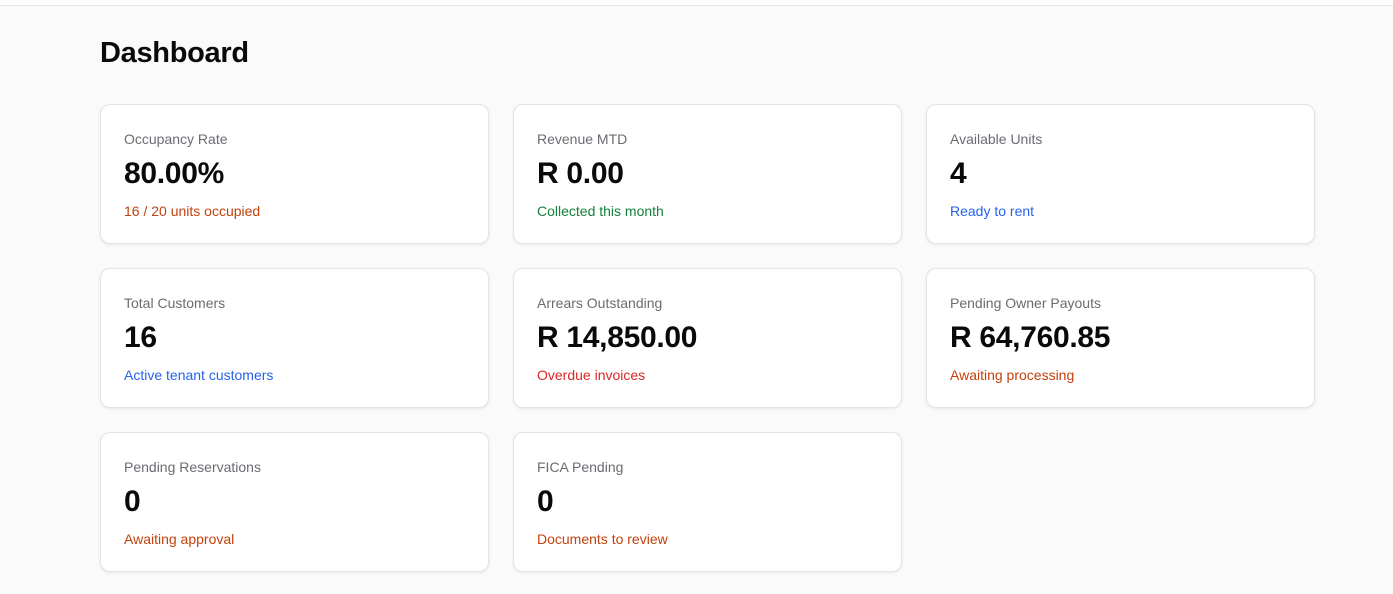 The image size is (1393, 594). I want to click on card-value: R 64,760.85, so click(1030, 337).